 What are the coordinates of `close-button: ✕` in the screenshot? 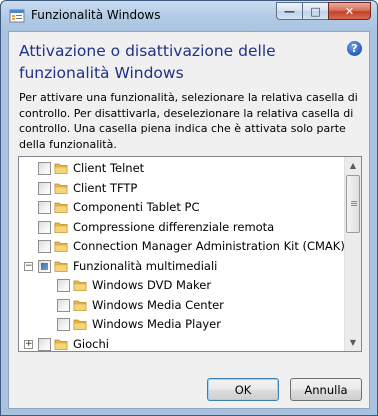 It's located at (349, 11).